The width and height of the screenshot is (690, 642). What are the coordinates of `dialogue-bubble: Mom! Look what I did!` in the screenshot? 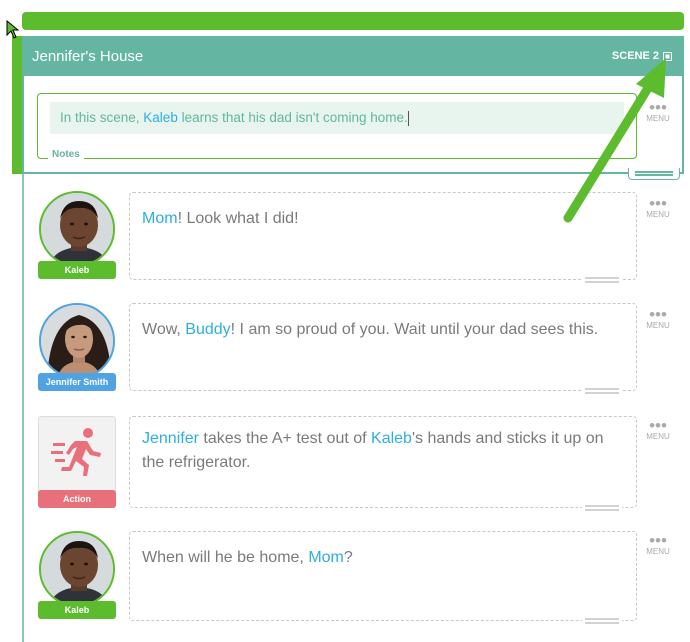 It's located at (383, 236).